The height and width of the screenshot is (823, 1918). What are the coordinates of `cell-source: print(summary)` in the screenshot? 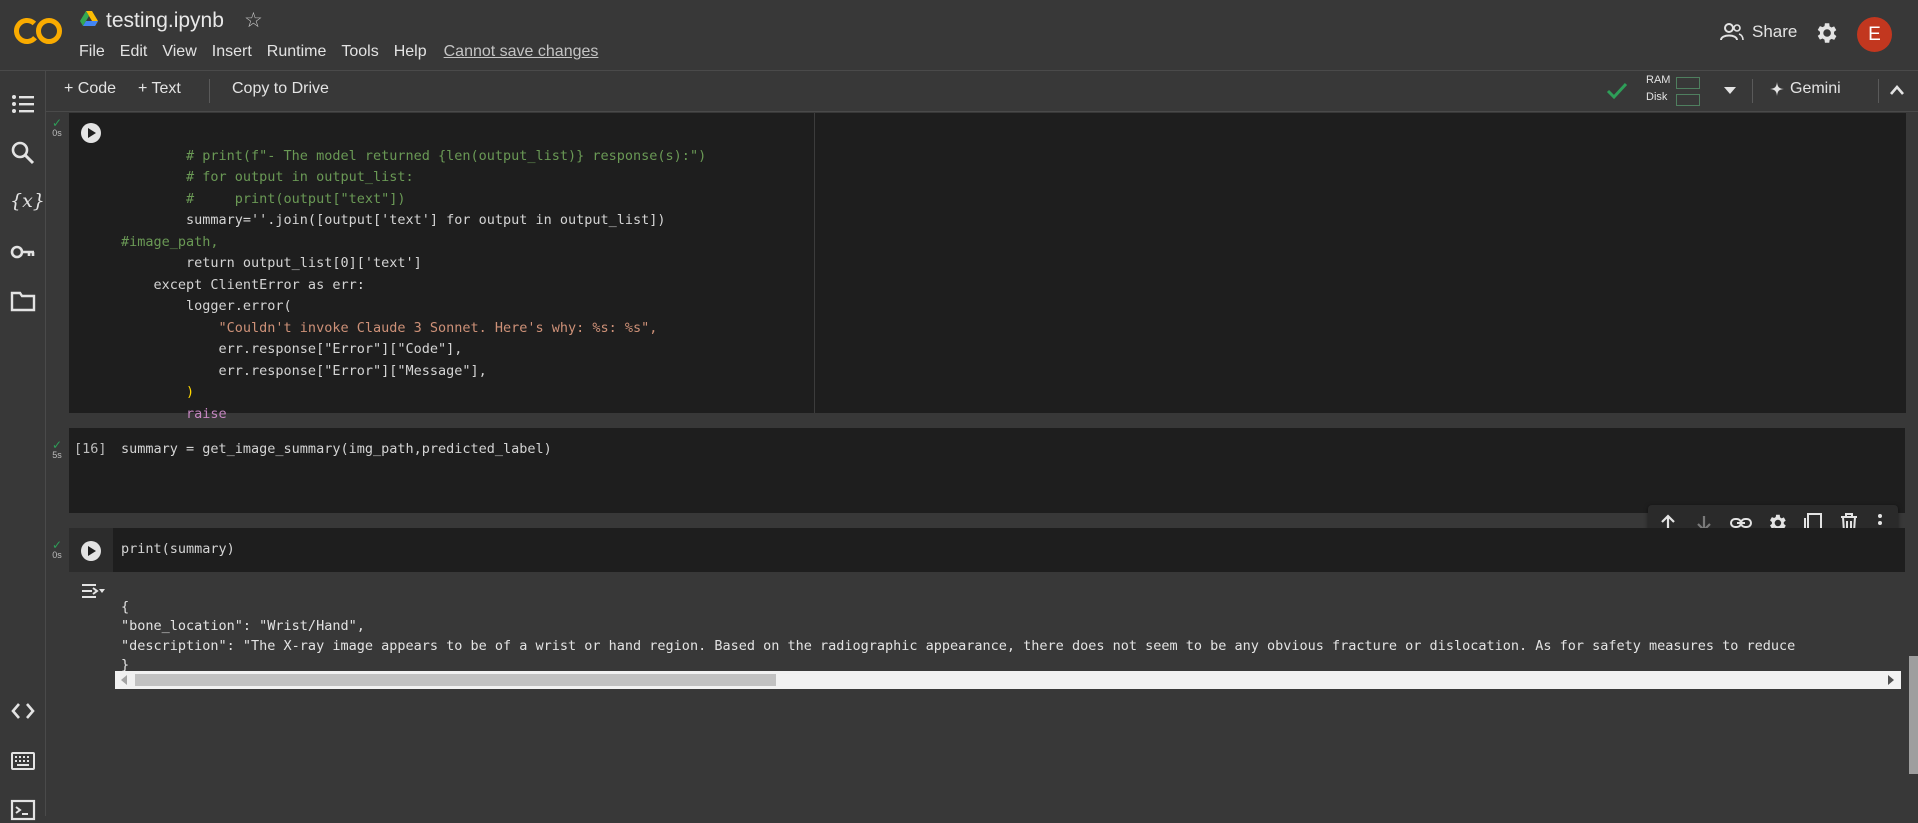 It's located at (178, 549).